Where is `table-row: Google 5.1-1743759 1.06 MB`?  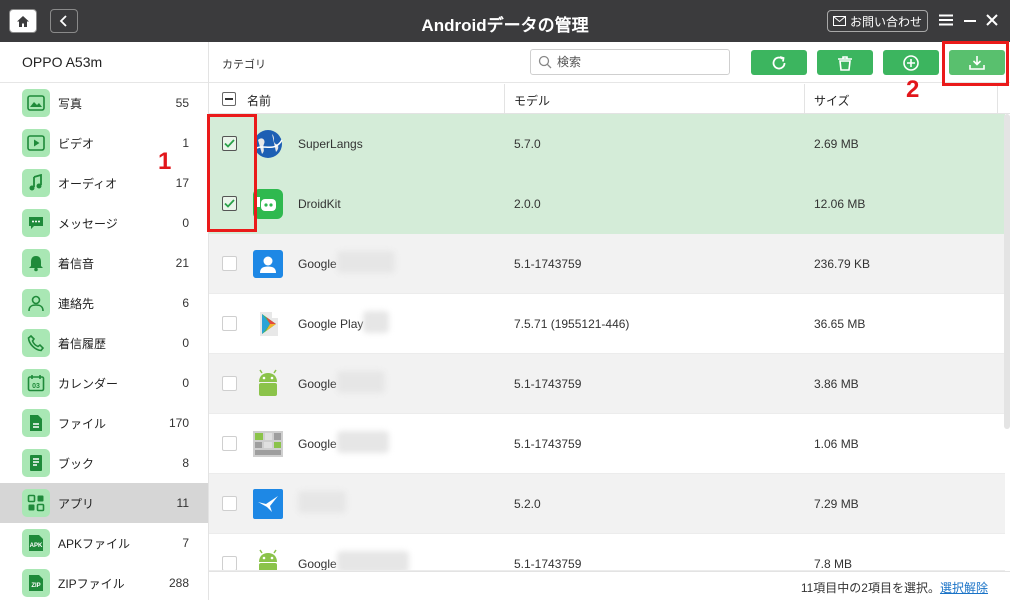 table-row: Google 5.1-1743759 1.06 MB is located at coordinates (607, 444).